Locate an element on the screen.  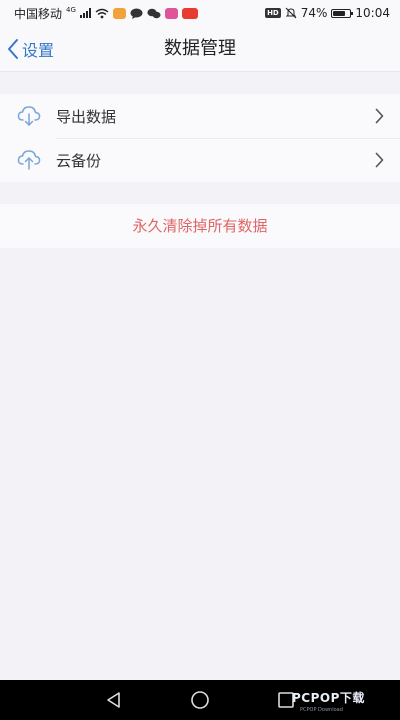
cloud-backup-row: 云备份 is located at coordinates (200, 160).